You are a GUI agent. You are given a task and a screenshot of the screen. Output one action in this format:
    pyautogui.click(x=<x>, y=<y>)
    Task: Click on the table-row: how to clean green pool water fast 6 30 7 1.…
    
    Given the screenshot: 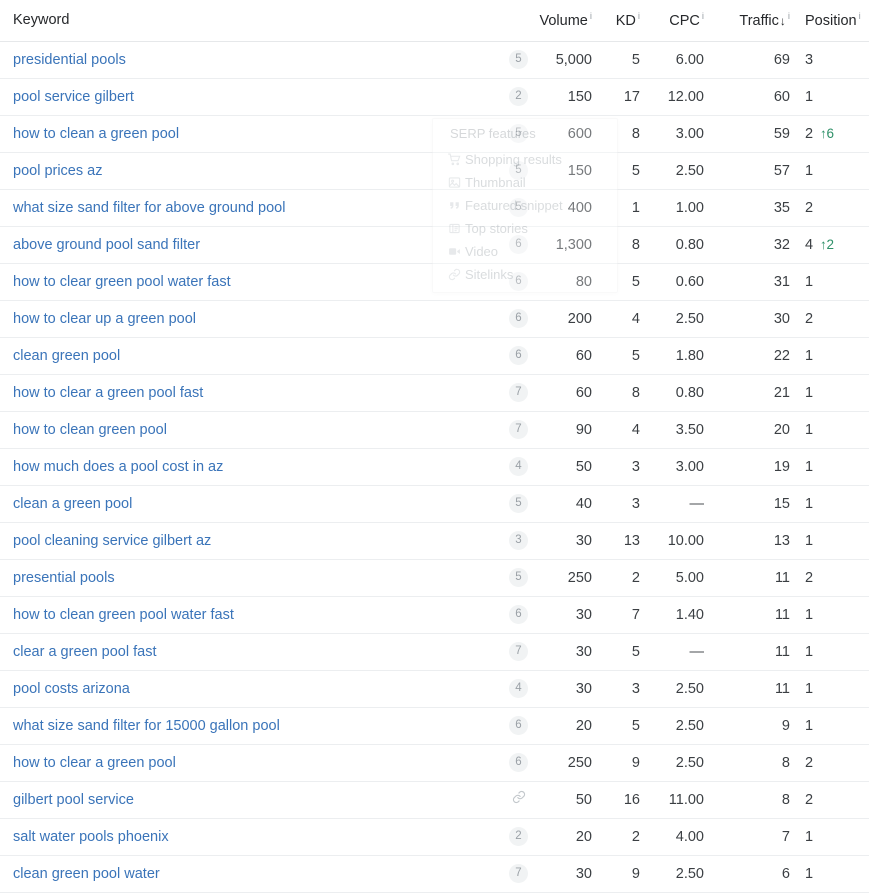 What is the action you would take?
    pyautogui.click(x=434, y=615)
    